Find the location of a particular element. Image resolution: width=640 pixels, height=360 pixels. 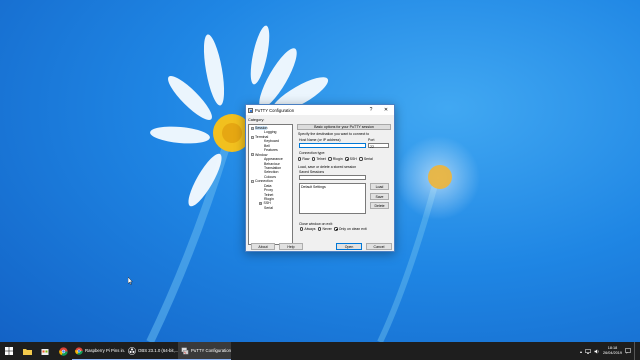

obs-icon is located at coordinates (132, 350).